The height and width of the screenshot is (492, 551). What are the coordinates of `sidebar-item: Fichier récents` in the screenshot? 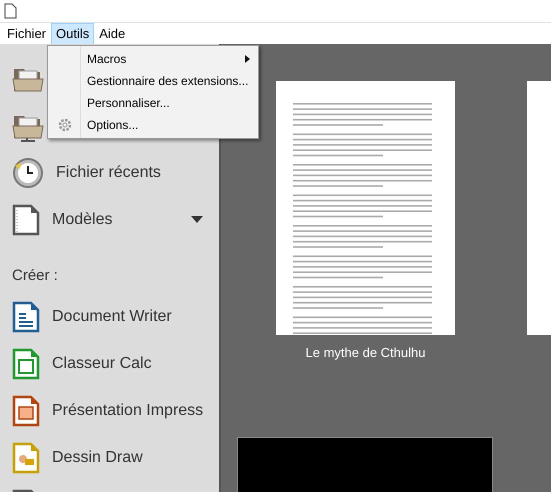 It's located at (109, 172).